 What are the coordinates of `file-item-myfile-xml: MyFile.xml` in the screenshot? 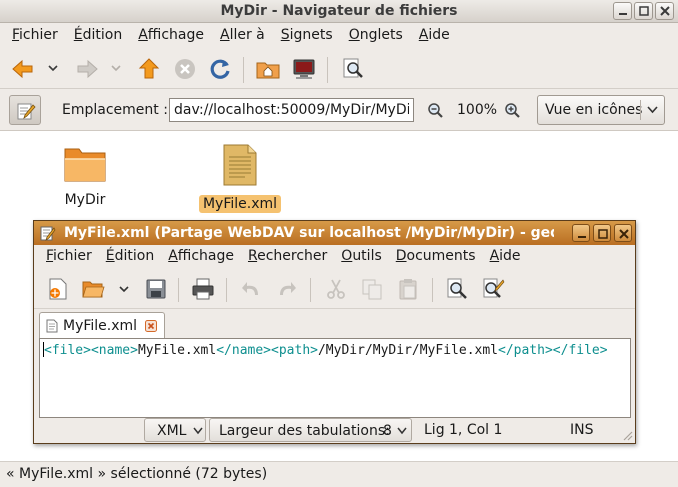 It's located at (240, 178).